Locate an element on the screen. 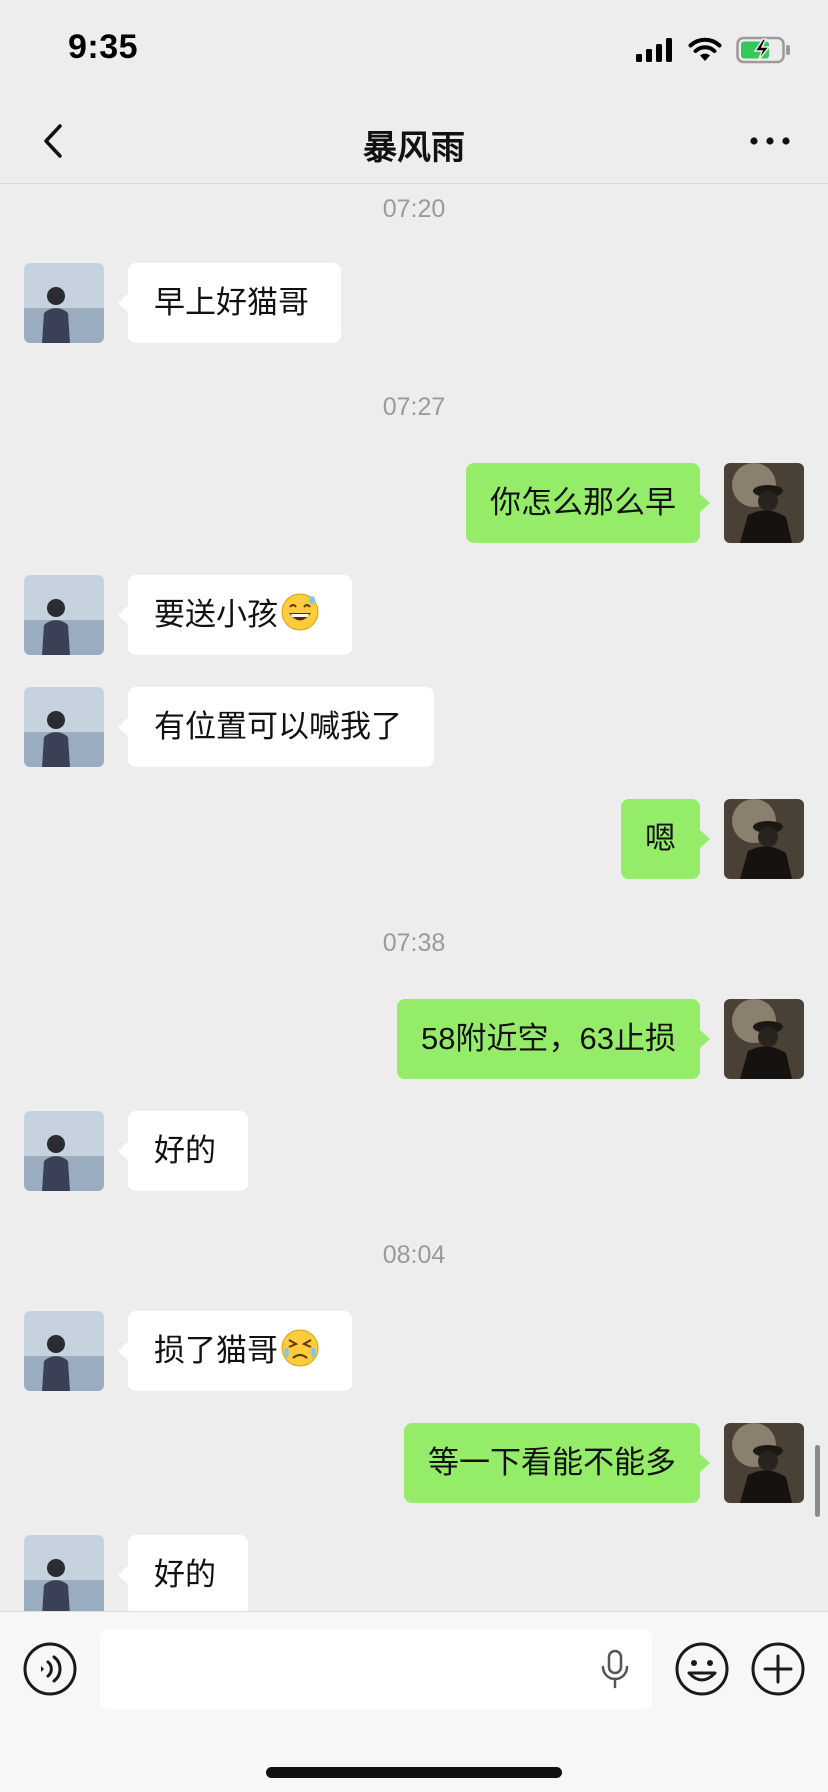  message-bubble-outgoing: 58附近空，63止损 is located at coordinates (553, 1039).